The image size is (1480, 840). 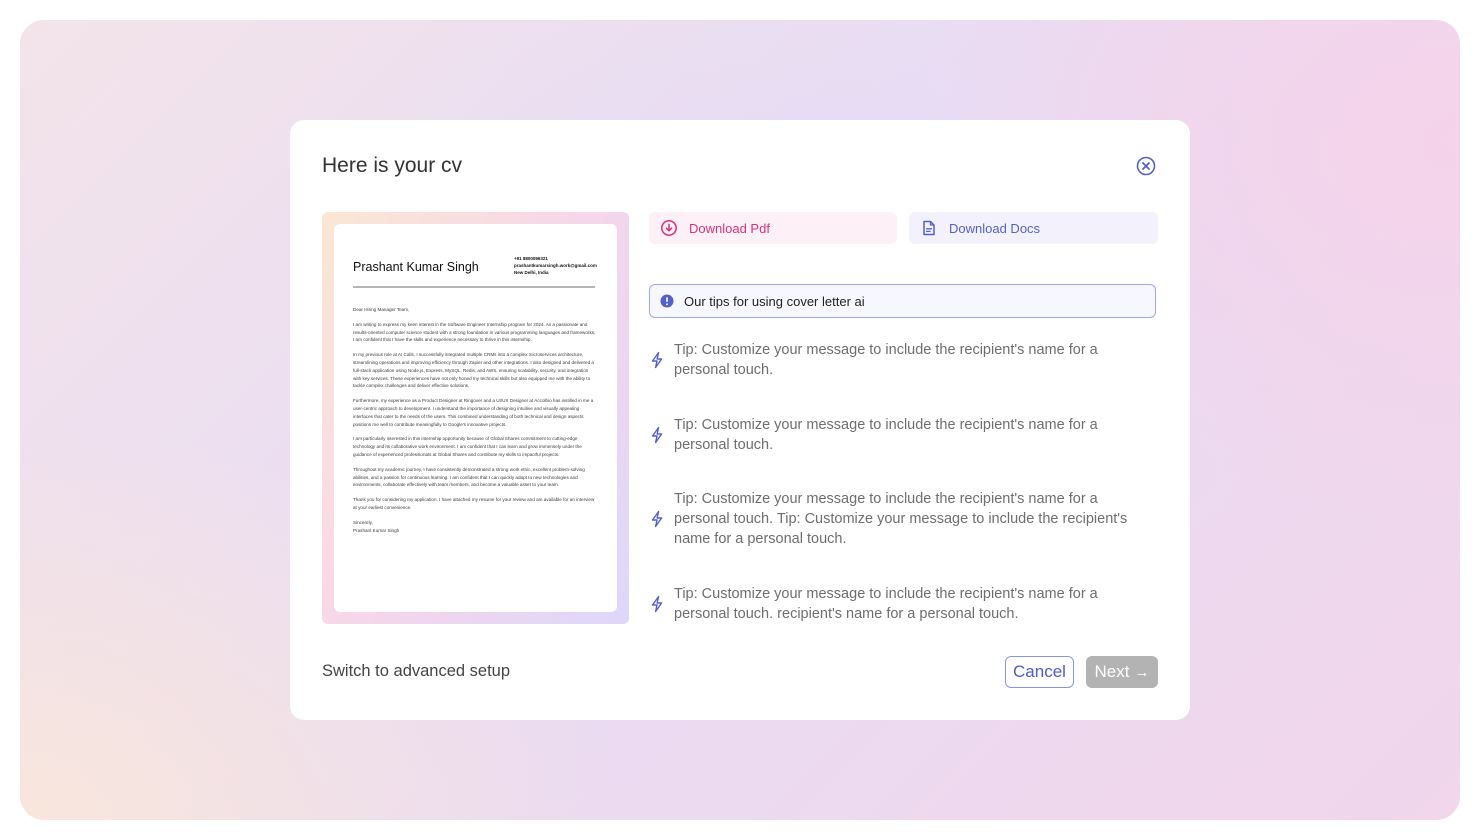 I want to click on cv-paragraph: Dear Hiring Manager Team,, so click(x=381, y=309).